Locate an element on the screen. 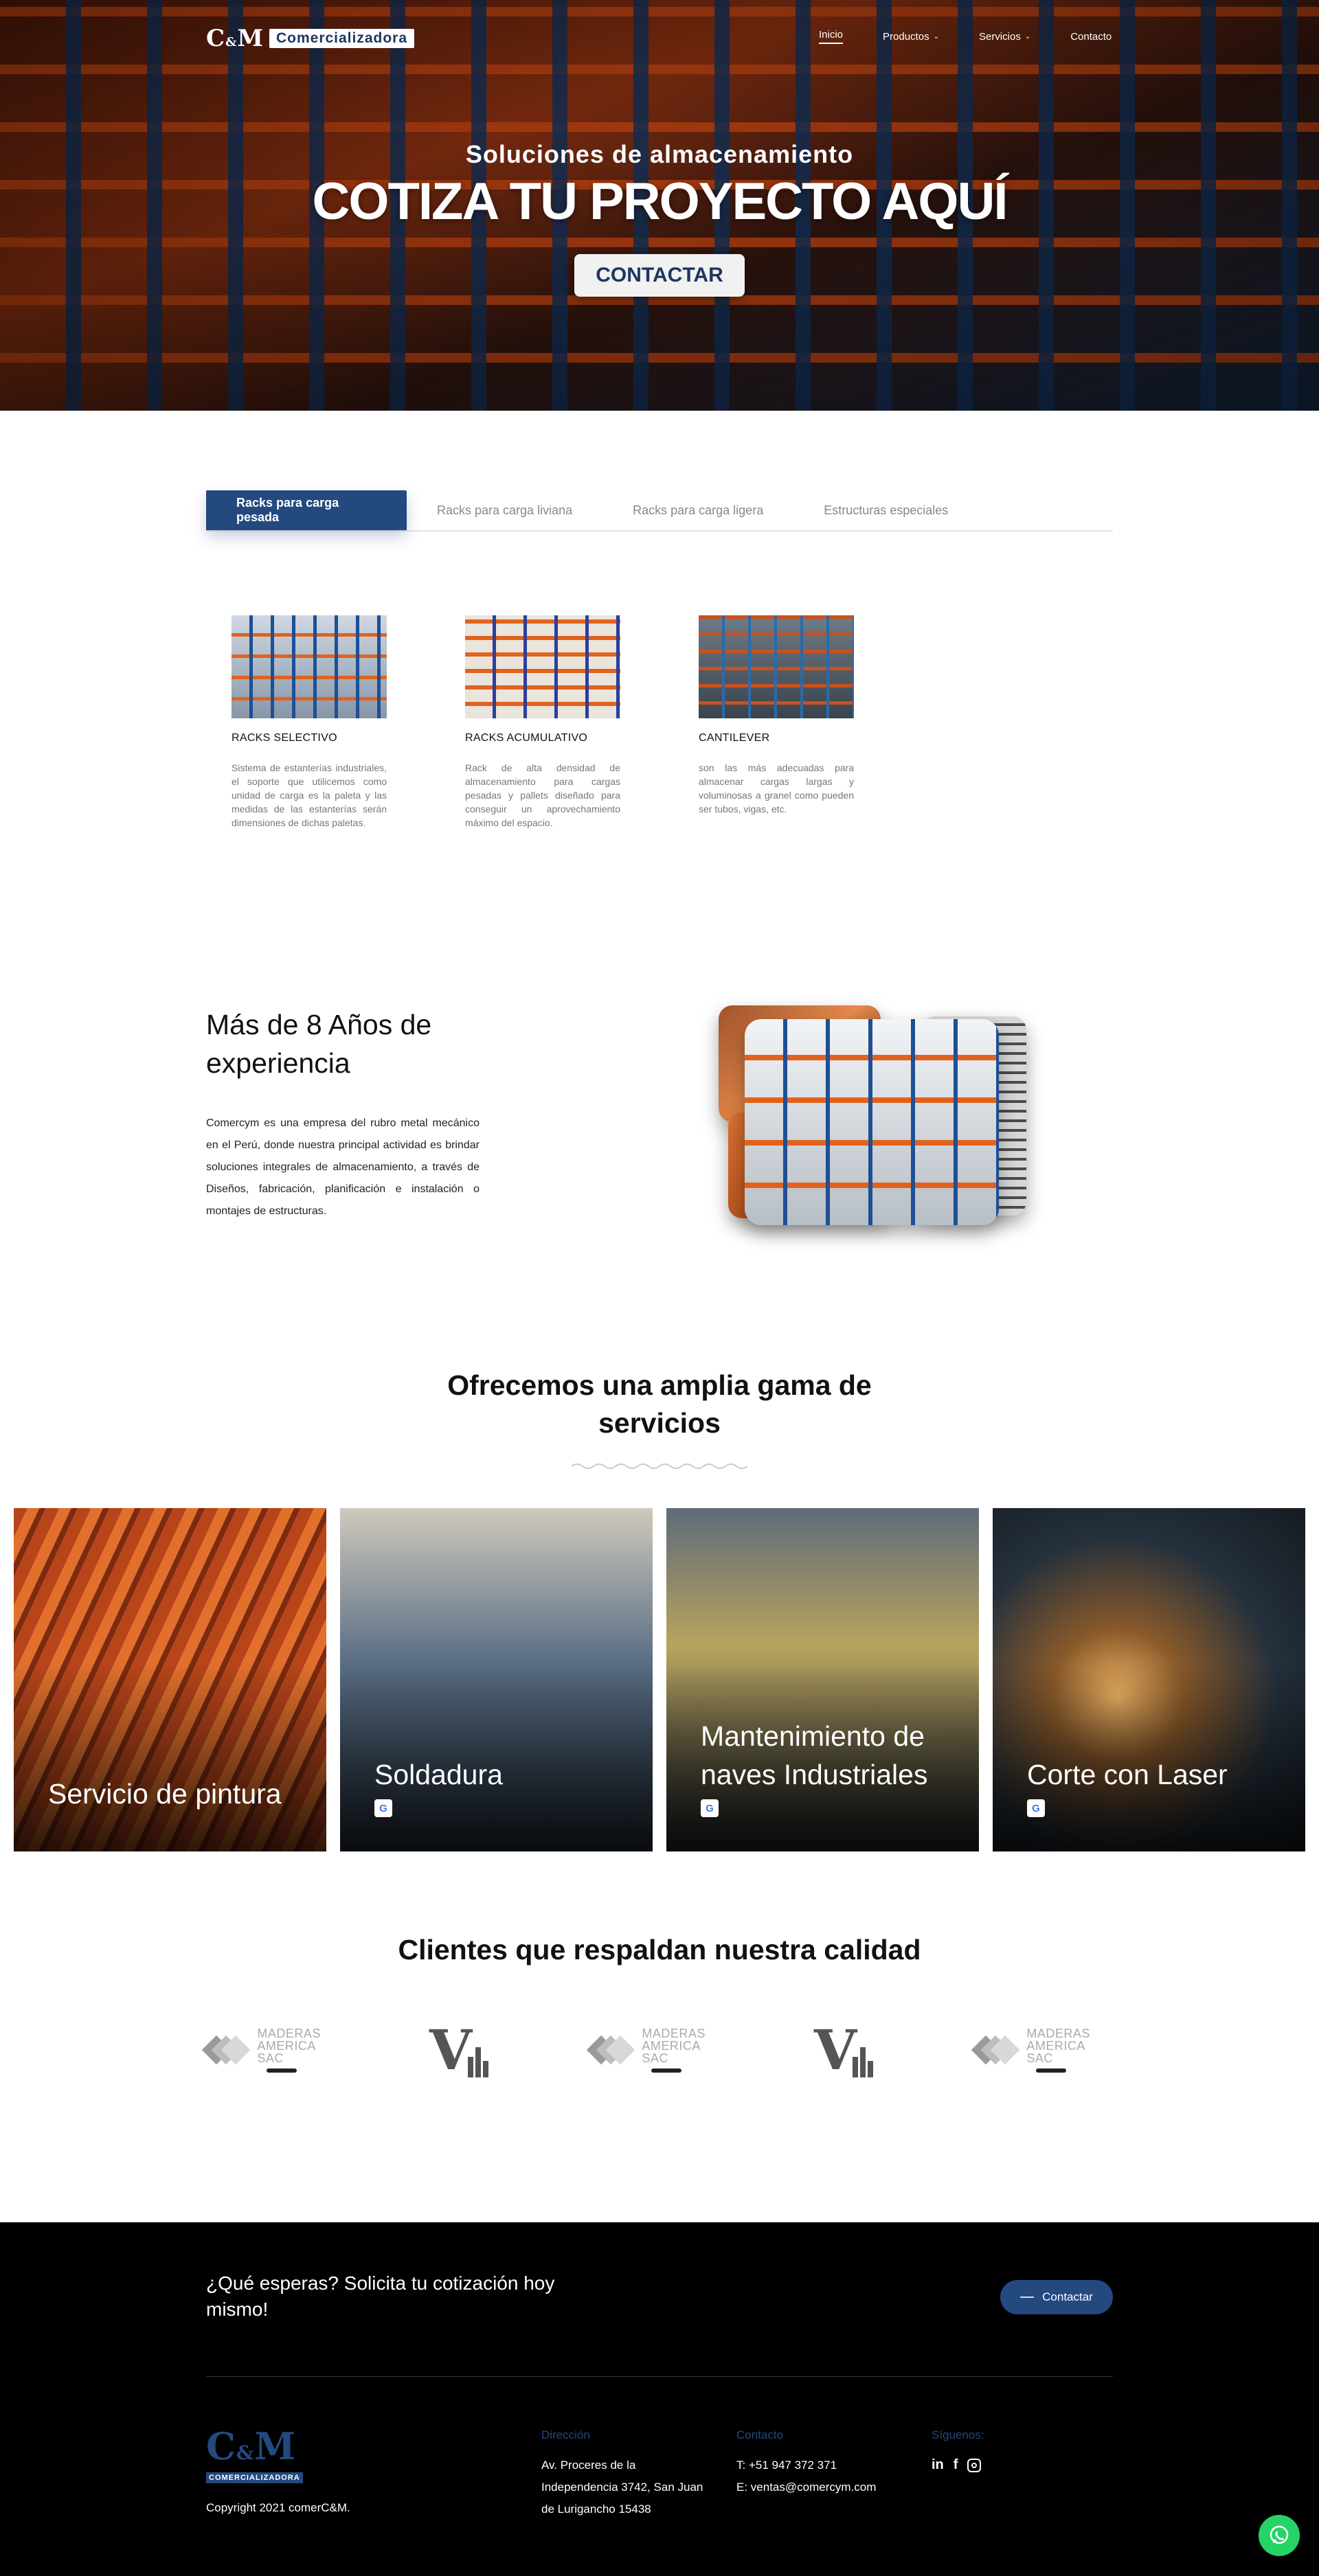 The width and height of the screenshot is (1319, 2576). footer-logo: C&M COMERCIALIZADORA is located at coordinates (254, 2455).